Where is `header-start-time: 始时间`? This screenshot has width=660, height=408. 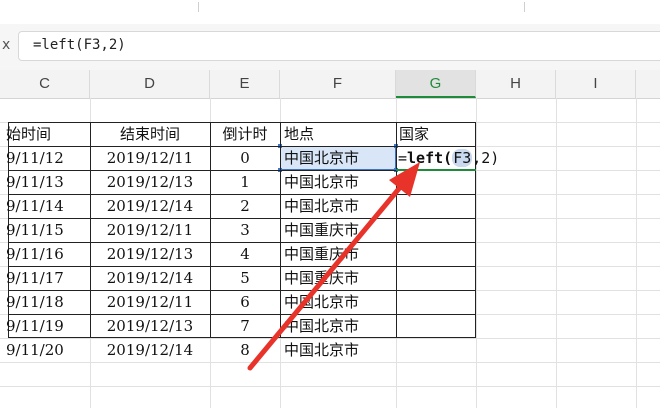 header-start-time: 始时间 is located at coordinates (45, 134).